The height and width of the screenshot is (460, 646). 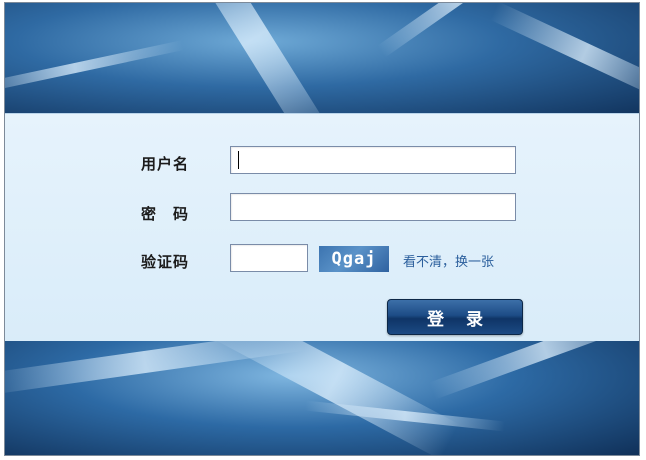 I want to click on username-label: 用户名, so click(x=165, y=164).